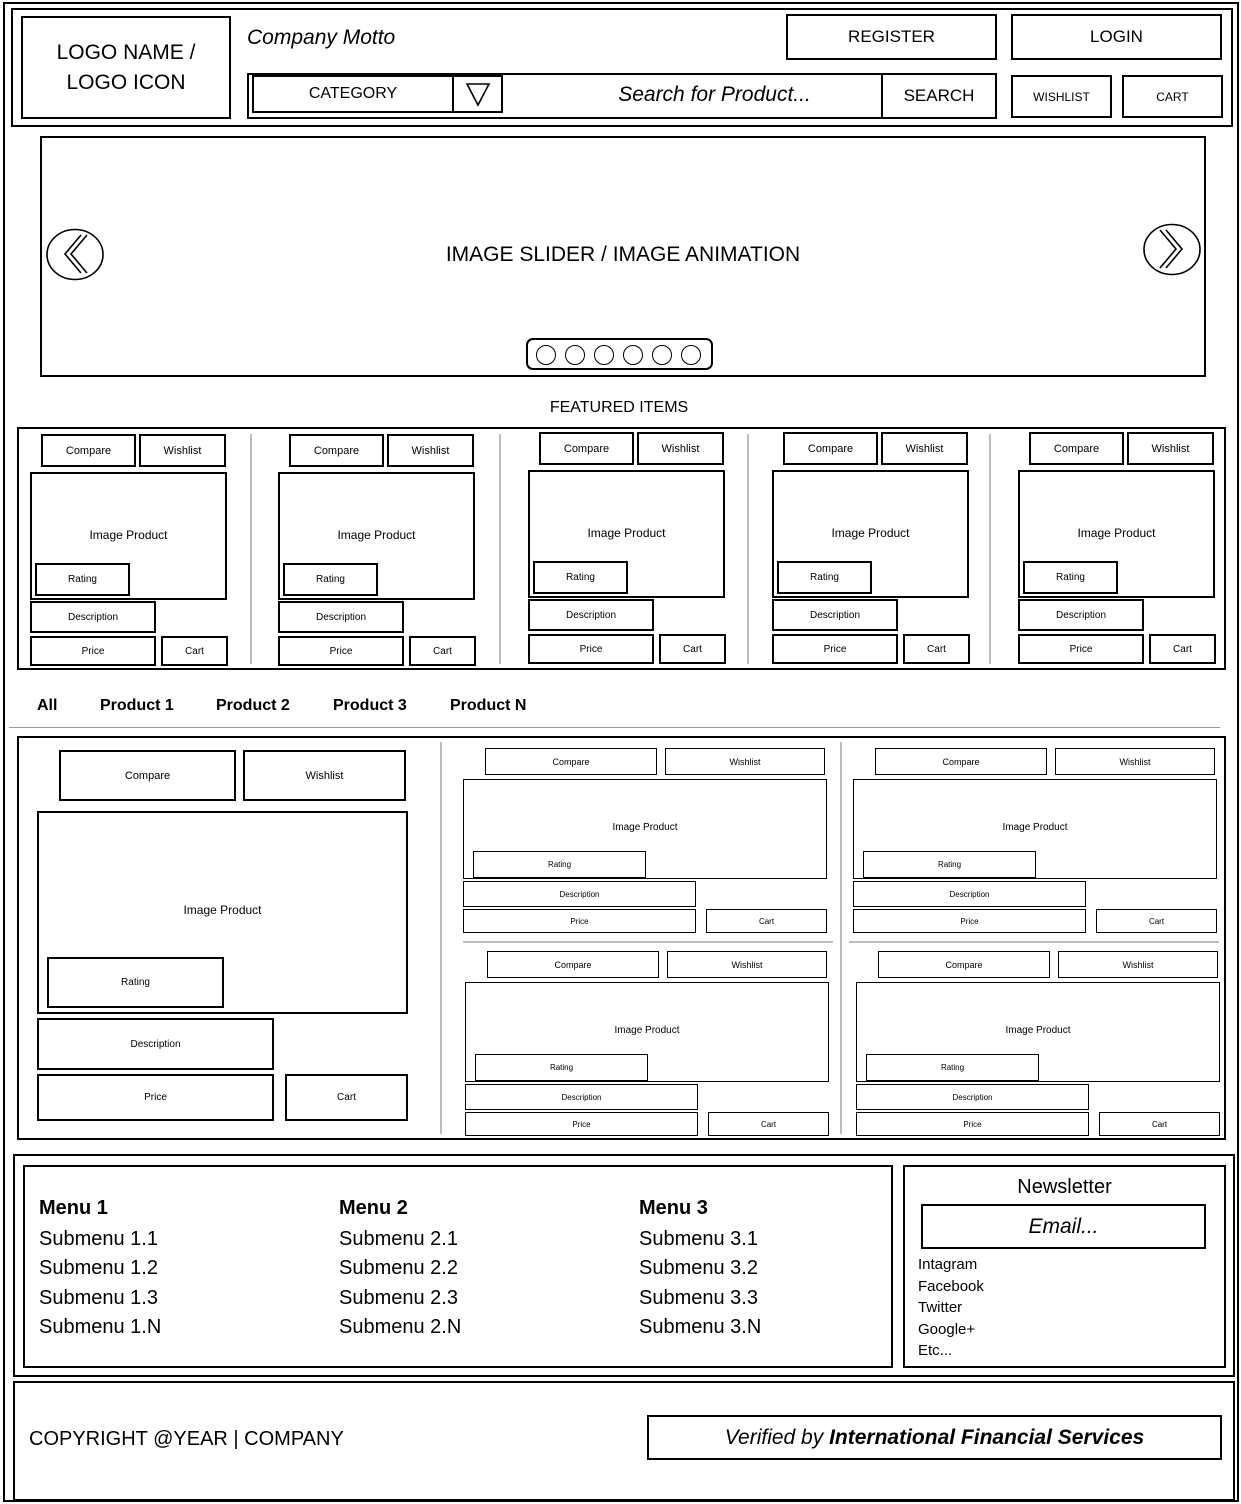  What do you see at coordinates (951, 1265) in the screenshot?
I see `social-link-instagram: Intagram` at bounding box center [951, 1265].